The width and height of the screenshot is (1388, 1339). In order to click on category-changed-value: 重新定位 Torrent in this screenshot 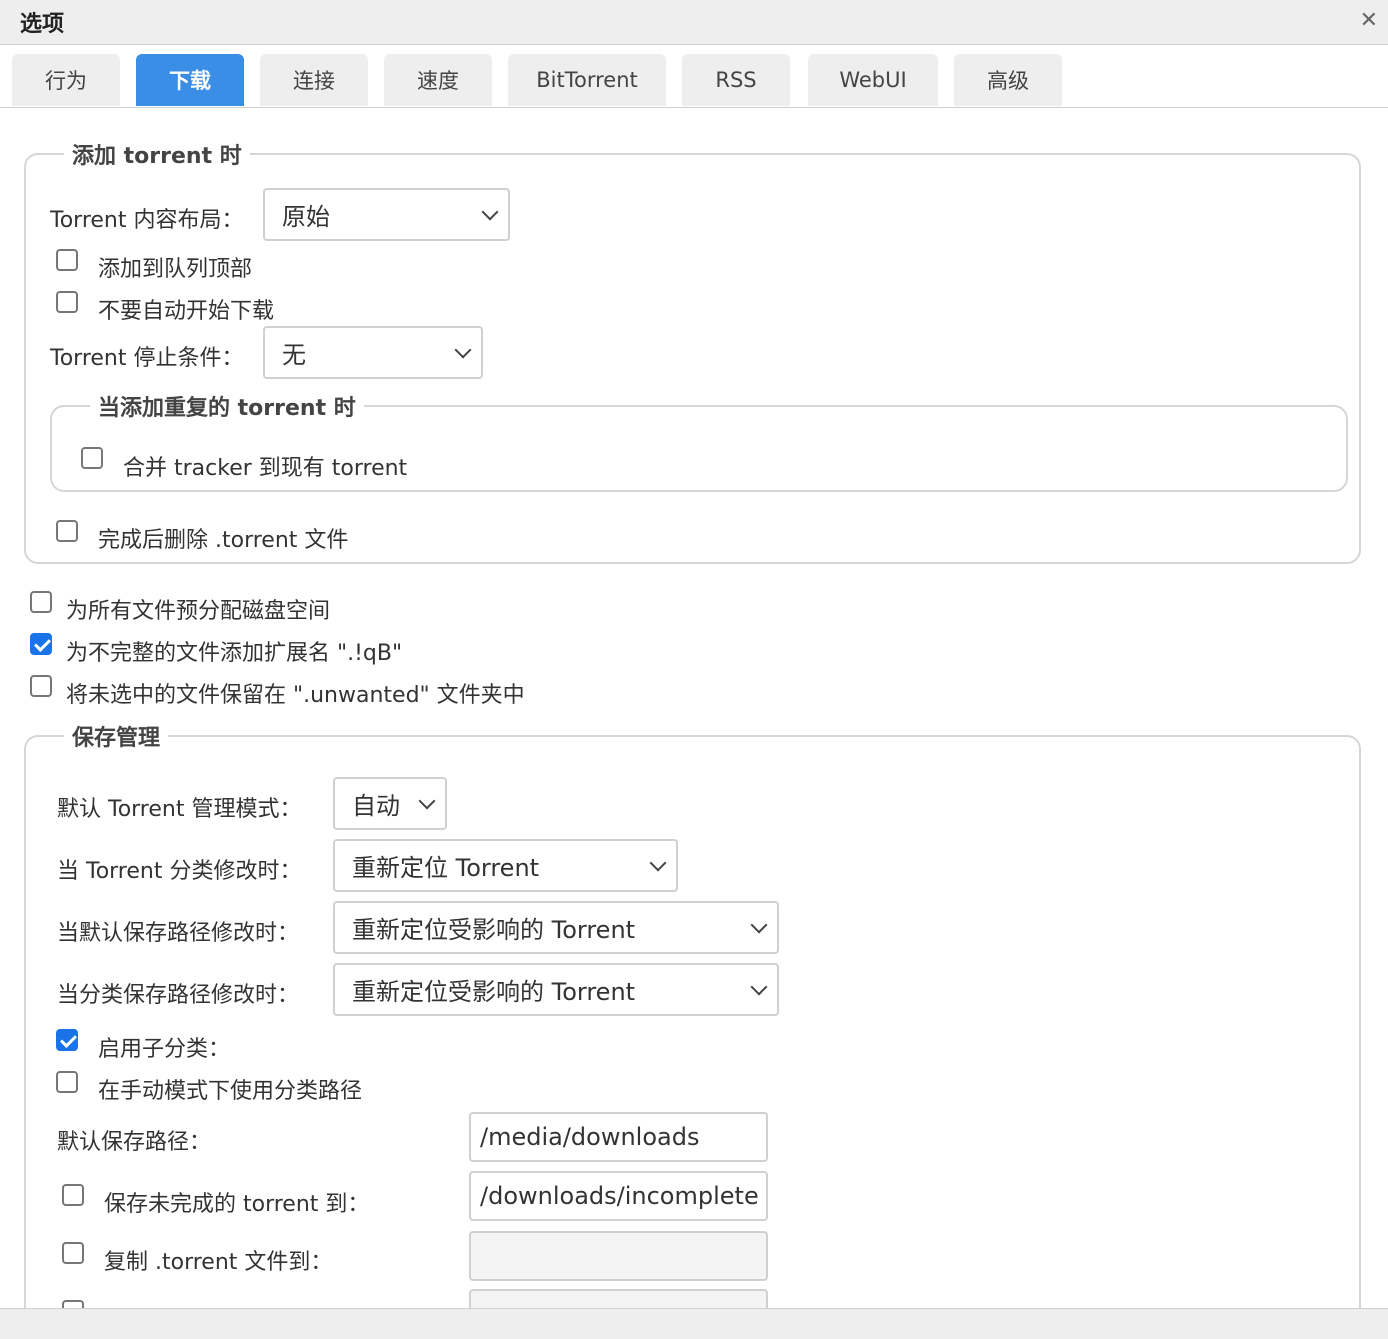, I will do `click(446, 868)`.